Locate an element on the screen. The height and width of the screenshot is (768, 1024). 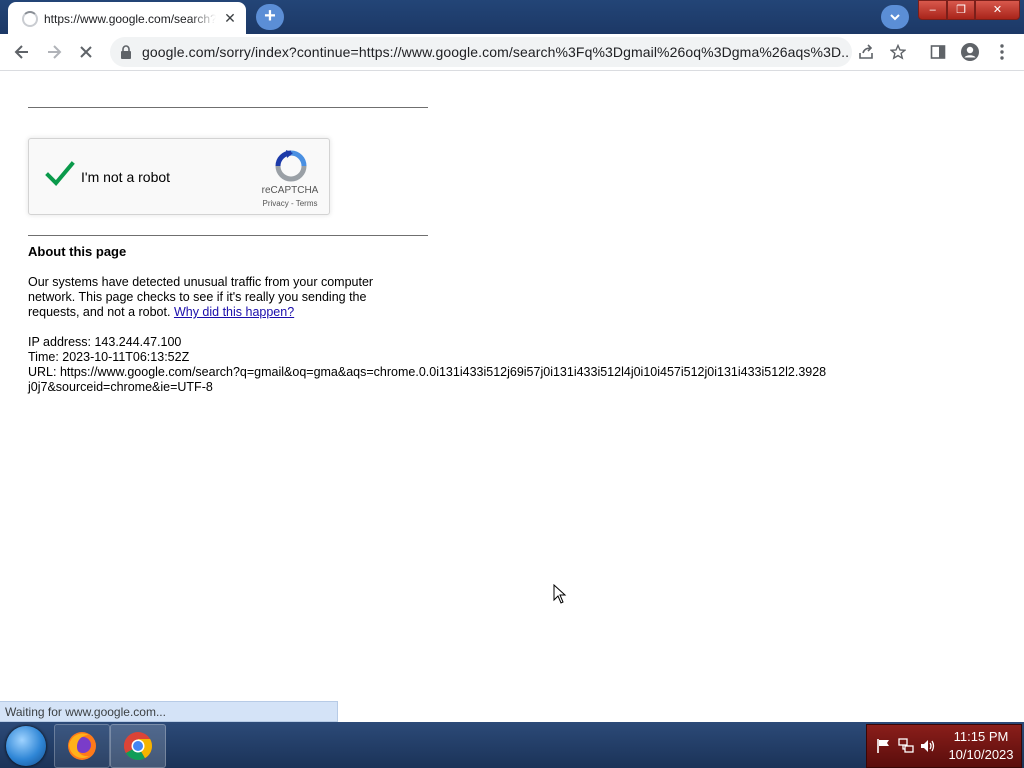
timestamp: Time: 2023-10-11T06:13:52Z is located at coordinates (109, 357).